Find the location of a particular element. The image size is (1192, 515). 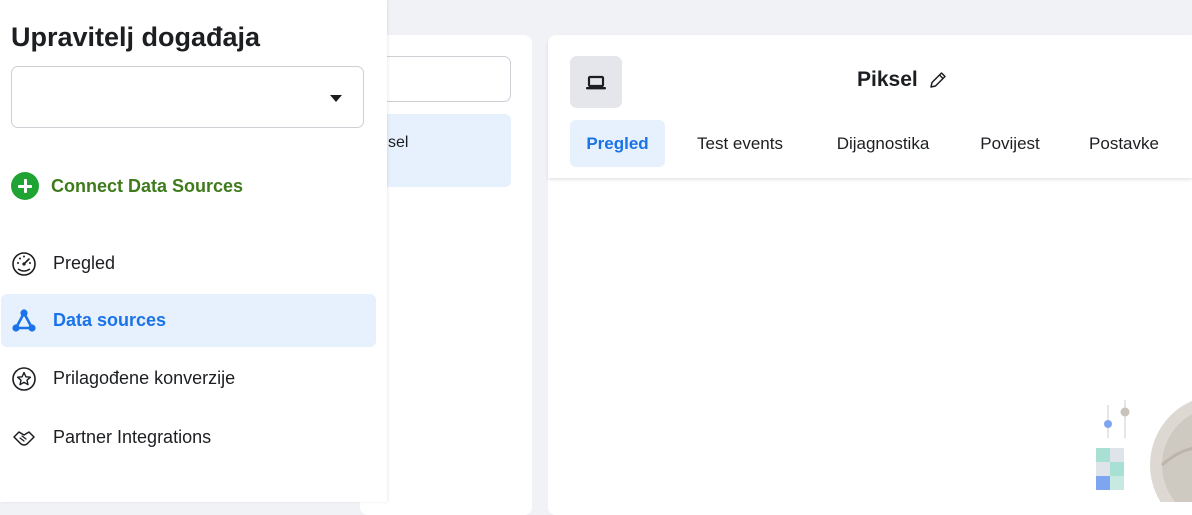

sidebar-item-custom-conversions: Prilagođene konverzije is located at coordinates (188, 378).